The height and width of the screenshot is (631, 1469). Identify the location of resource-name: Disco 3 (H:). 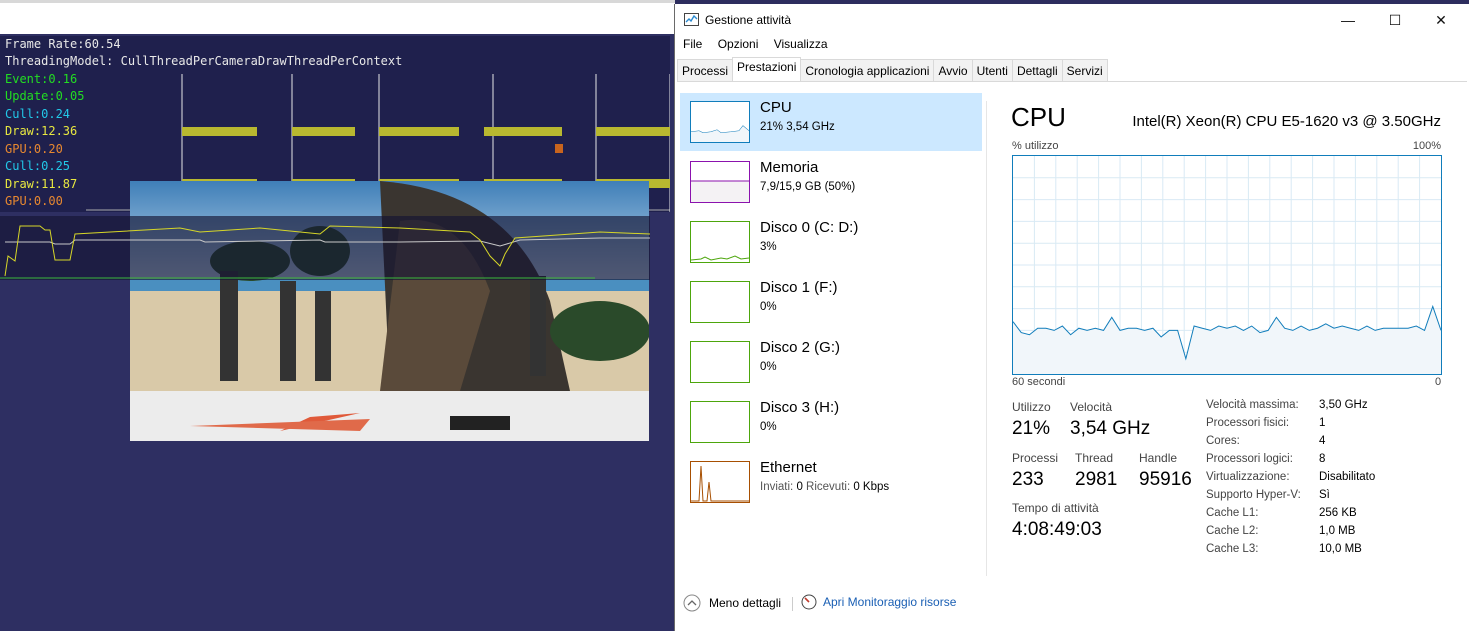
(800, 407).